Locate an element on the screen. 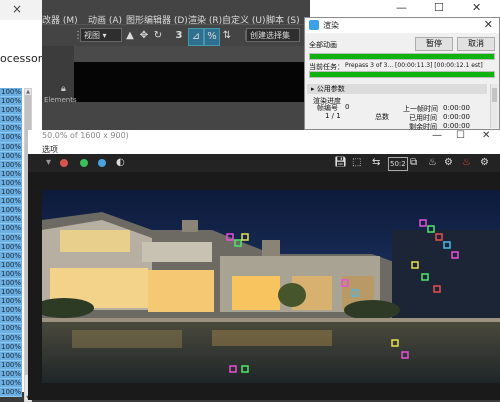 Image resolution: width=500 pixels, height=402 pixels. processor-titlebar: × is located at coordinates (21, 10).